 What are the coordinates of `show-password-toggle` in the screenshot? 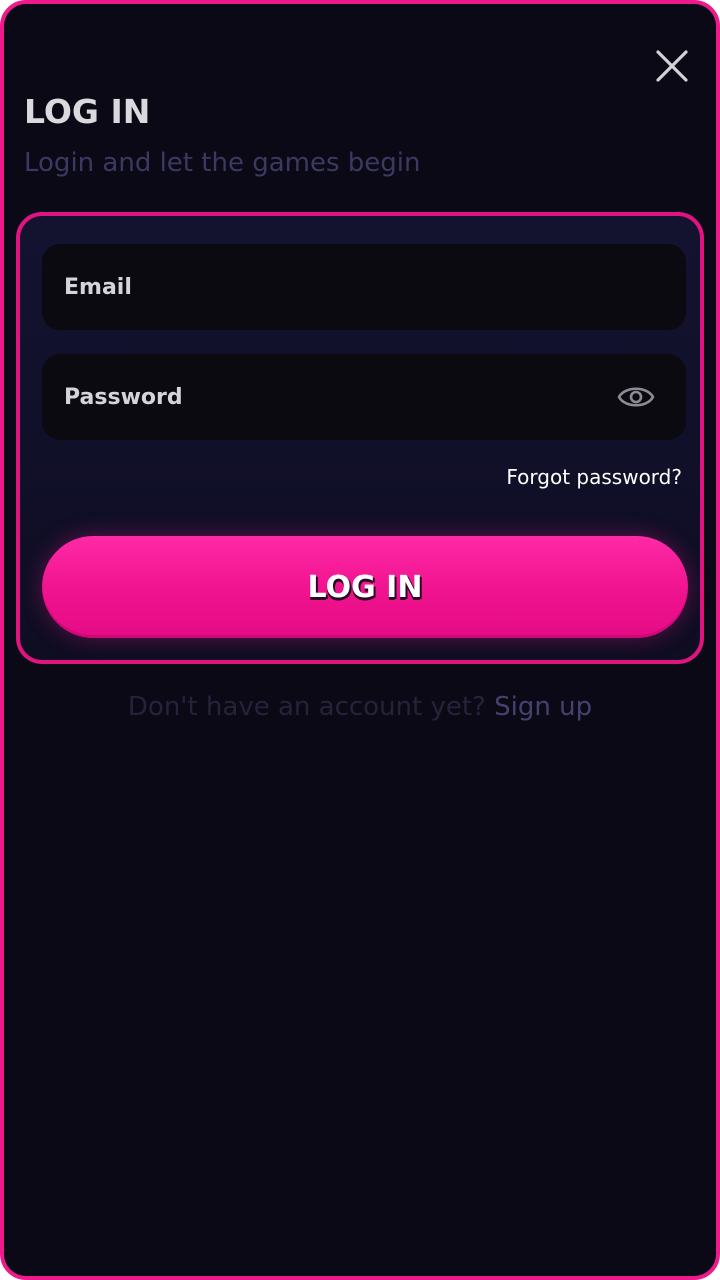 It's located at (636, 397).